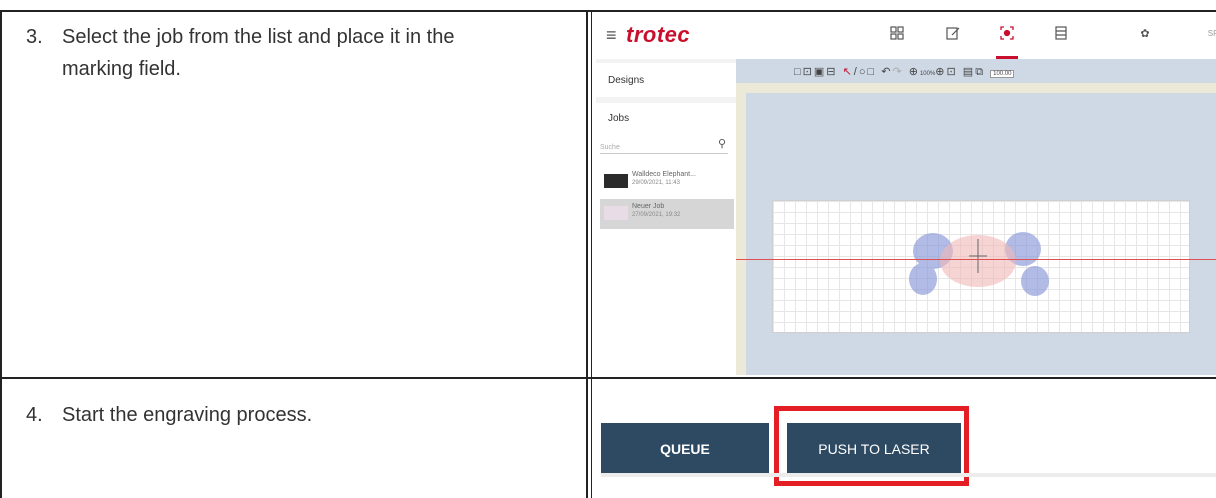 Image resolution: width=1216 pixels, height=498 pixels. Describe the element at coordinates (741, 234) in the screenshot. I see `left-ruler` at that location.